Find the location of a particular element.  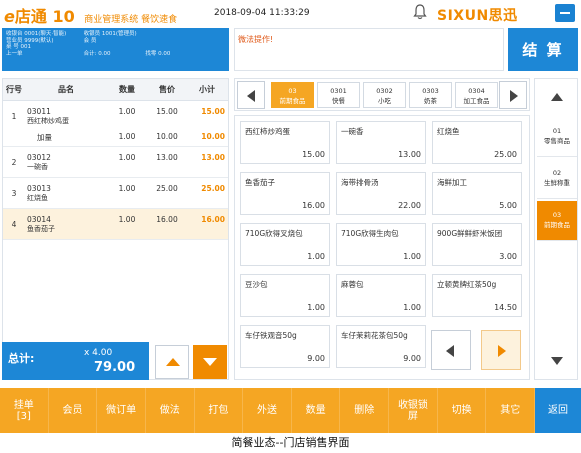

product-tile: 一碗香 13.00 is located at coordinates (381, 142).